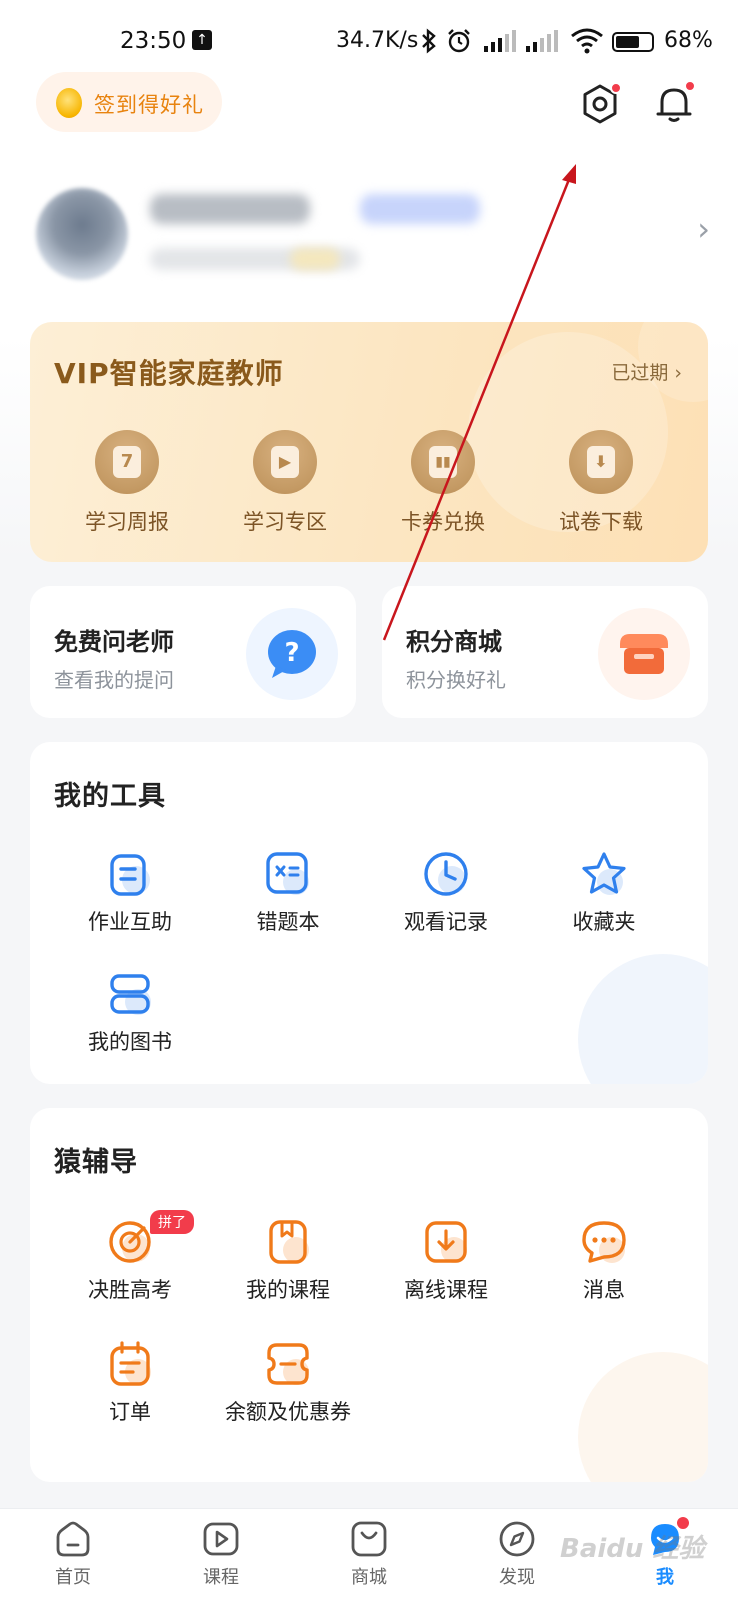 This screenshot has height=1600, width=738. What do you see at coordinates (604, 1242) in the screenshot?
I see `chat-icon` at bounding box center [604, 1242].